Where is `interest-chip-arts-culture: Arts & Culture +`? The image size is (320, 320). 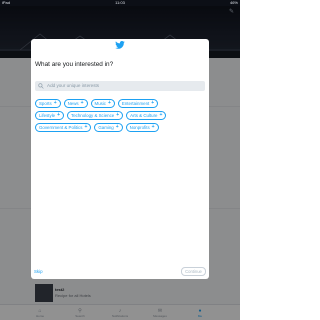 interest-chip-arts-culture: Arts & Culture + is located at coordinates (146, 115).